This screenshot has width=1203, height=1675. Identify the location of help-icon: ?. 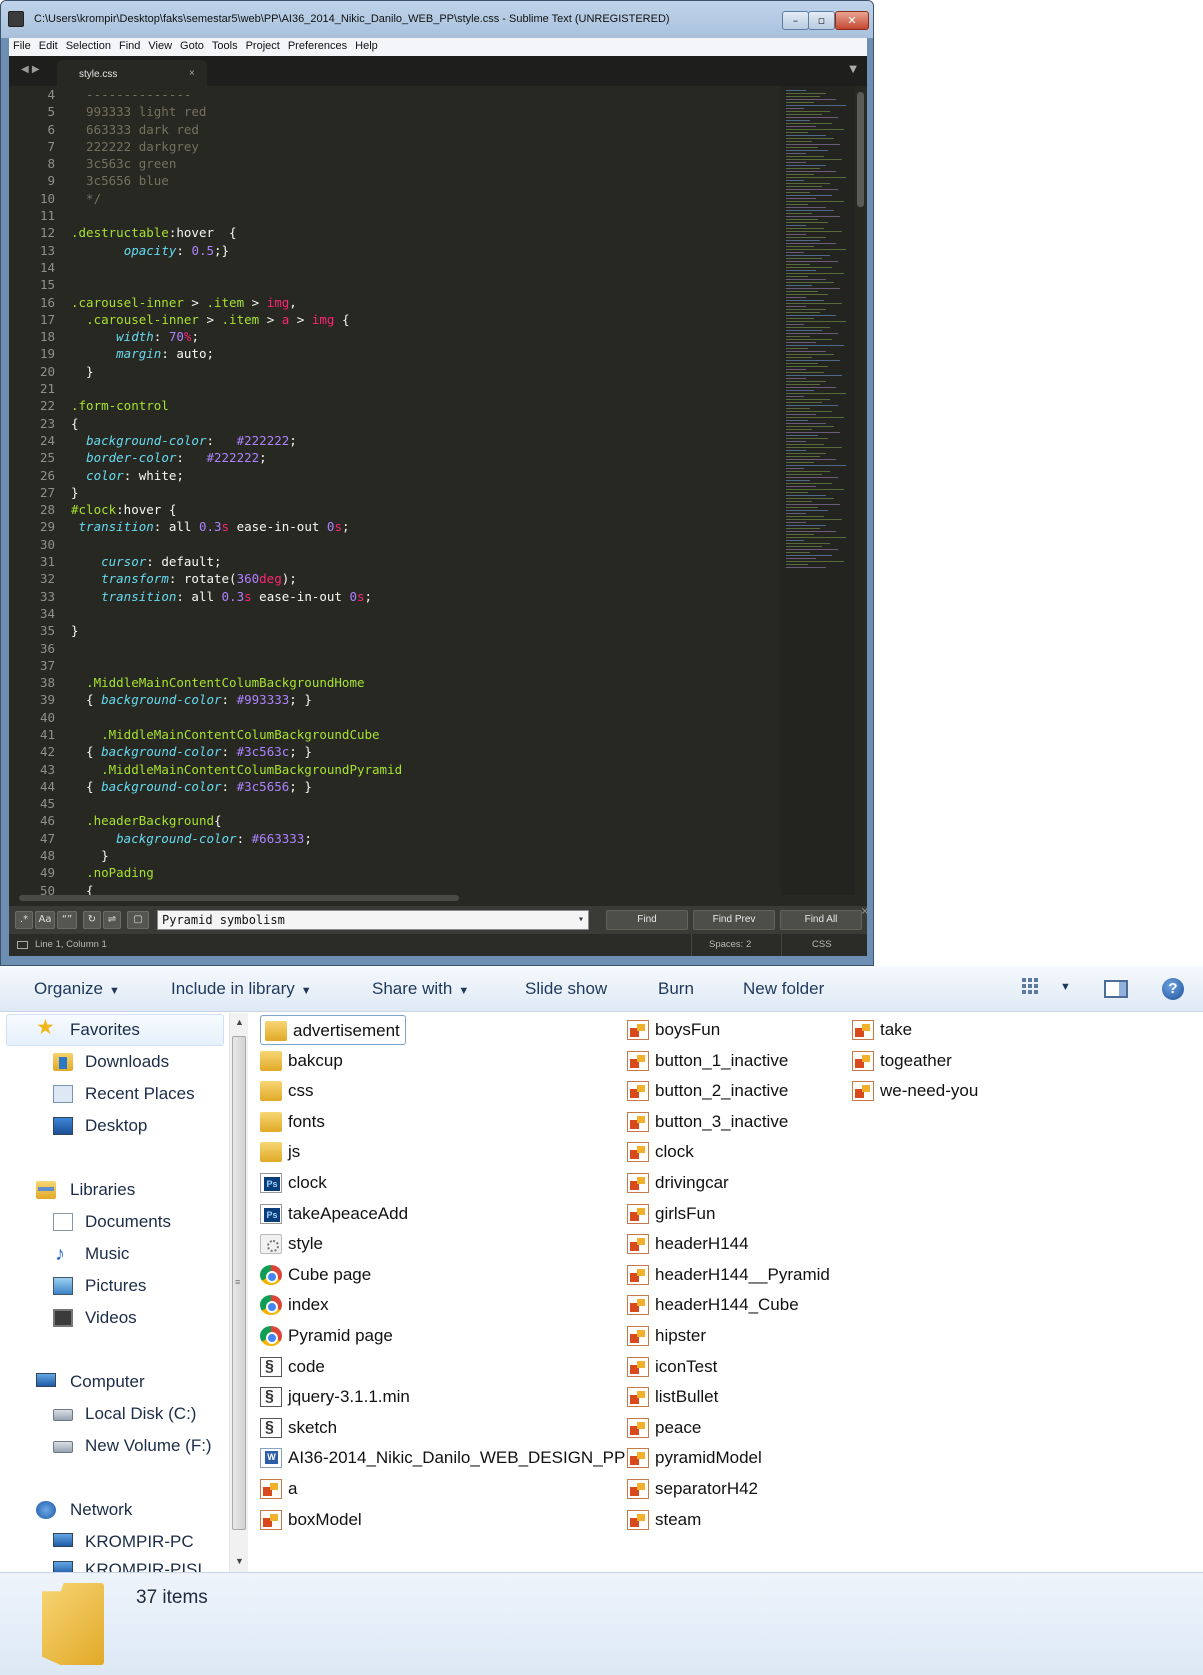
(1173, 989).